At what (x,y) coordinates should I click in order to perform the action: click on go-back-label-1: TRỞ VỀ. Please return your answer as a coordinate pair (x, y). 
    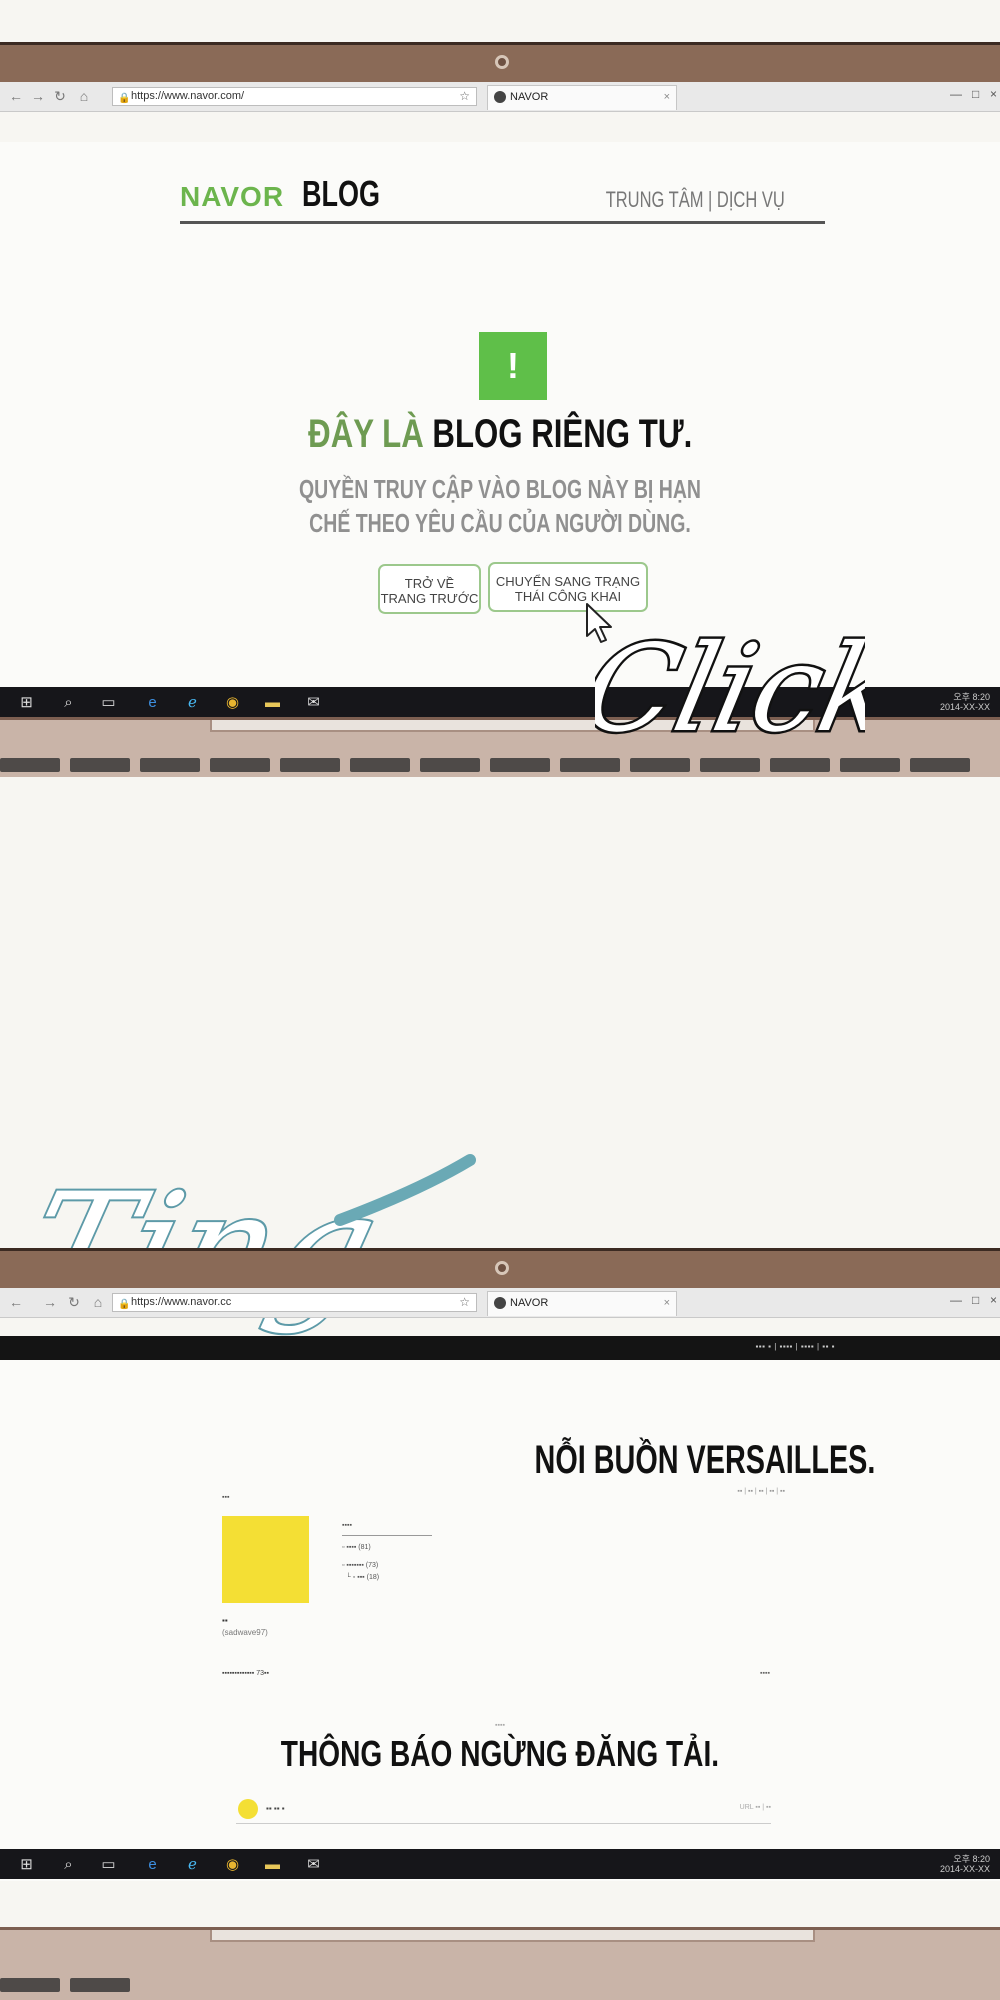
    Looking at the image, I should click on (429, 583).